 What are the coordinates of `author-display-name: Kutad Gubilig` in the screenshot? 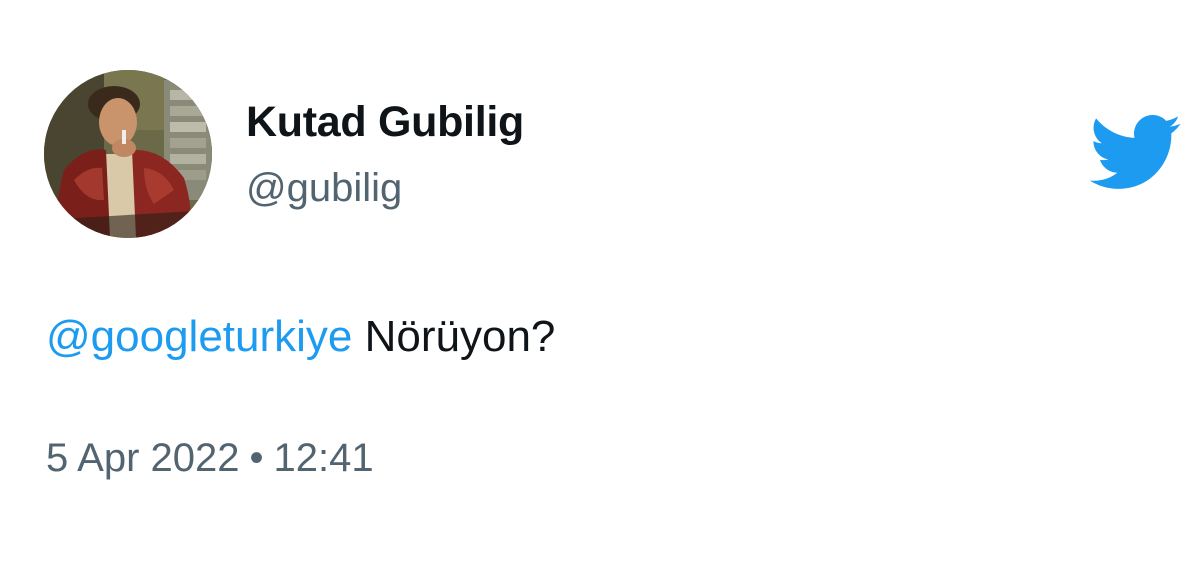 It's located at (385, 122).